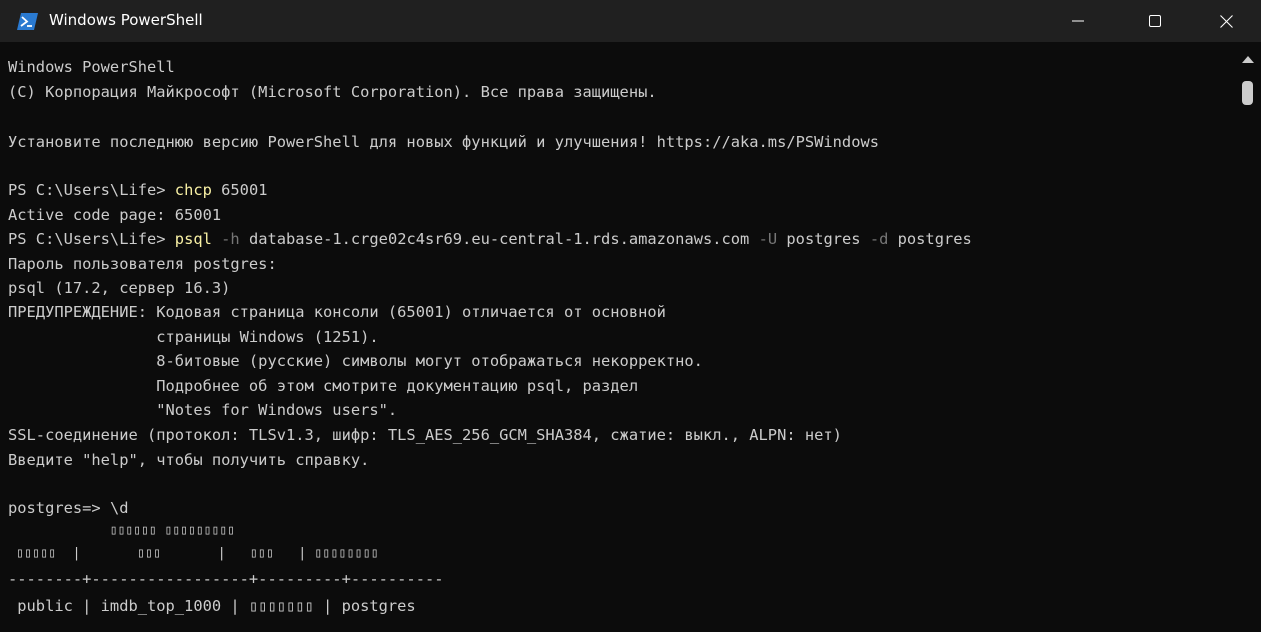 The width and height of the screenshot is (1261, 632). What do you see at coordinates (1248, 337) in the screenshot?
I see `vertical-scrollbar` at bounding box center [1248, 337].